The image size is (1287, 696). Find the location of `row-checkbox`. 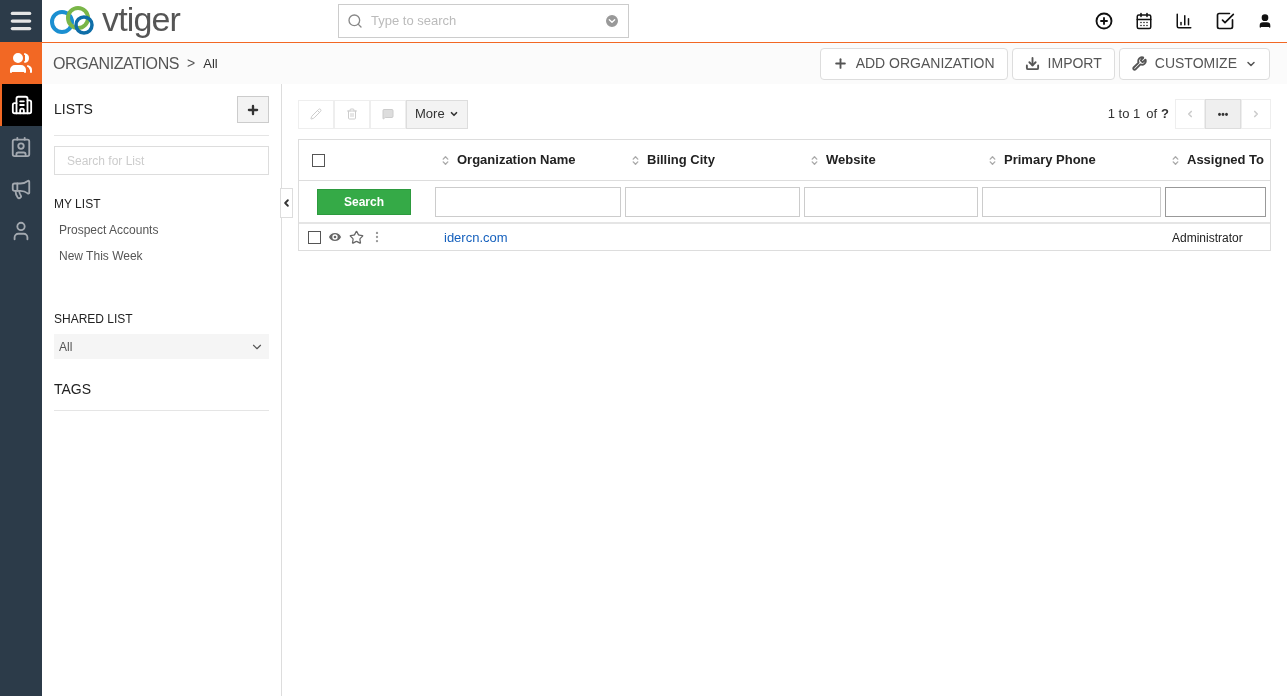

row-checkbox is located at coordinates (314, 237).